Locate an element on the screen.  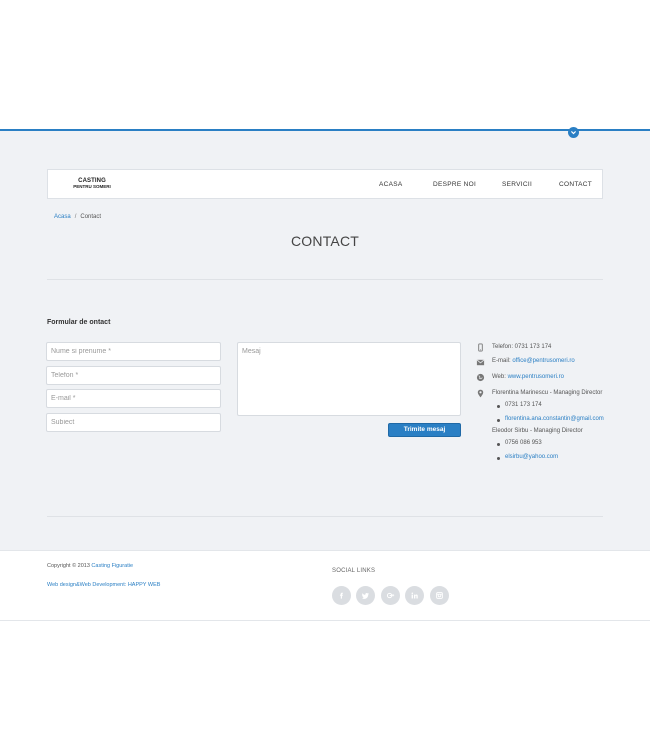
contact-email: E-mail: office@pentrusomeri.ro is located at coordinates (533, 361).